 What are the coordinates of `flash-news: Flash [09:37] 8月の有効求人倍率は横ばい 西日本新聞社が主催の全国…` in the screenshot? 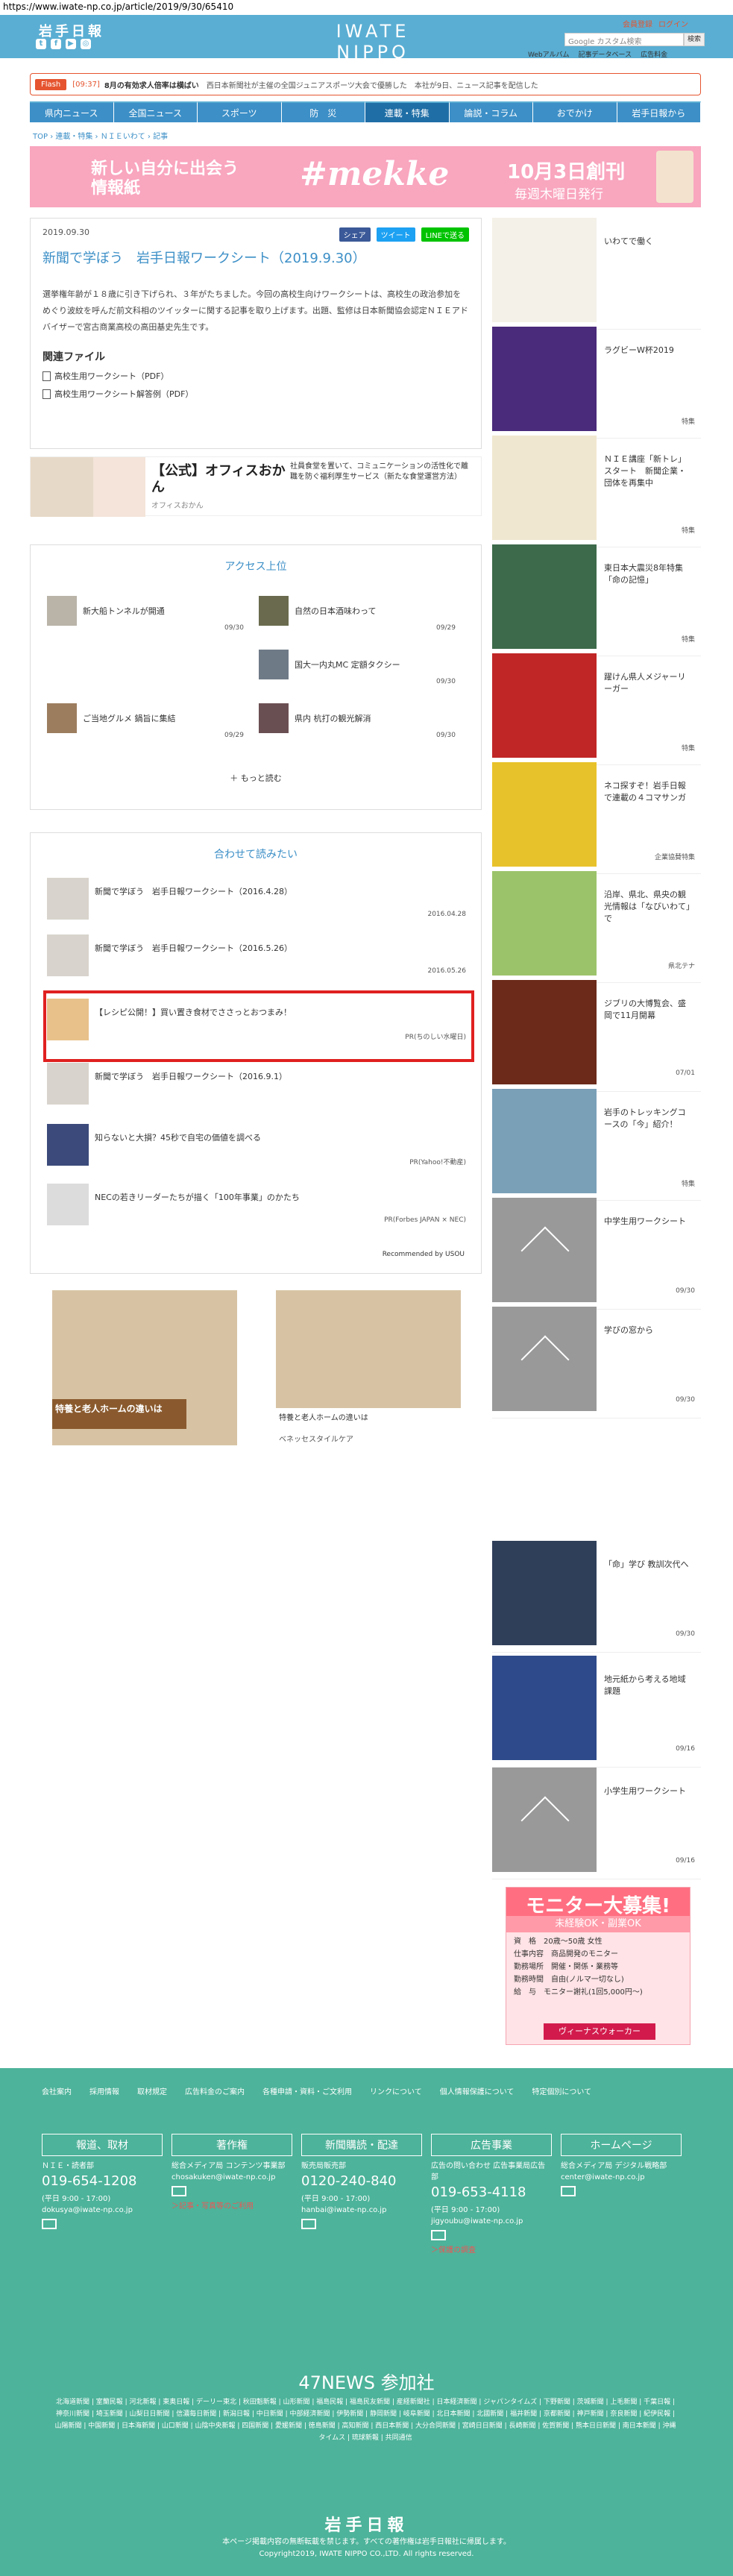 It's located at (365, 84).